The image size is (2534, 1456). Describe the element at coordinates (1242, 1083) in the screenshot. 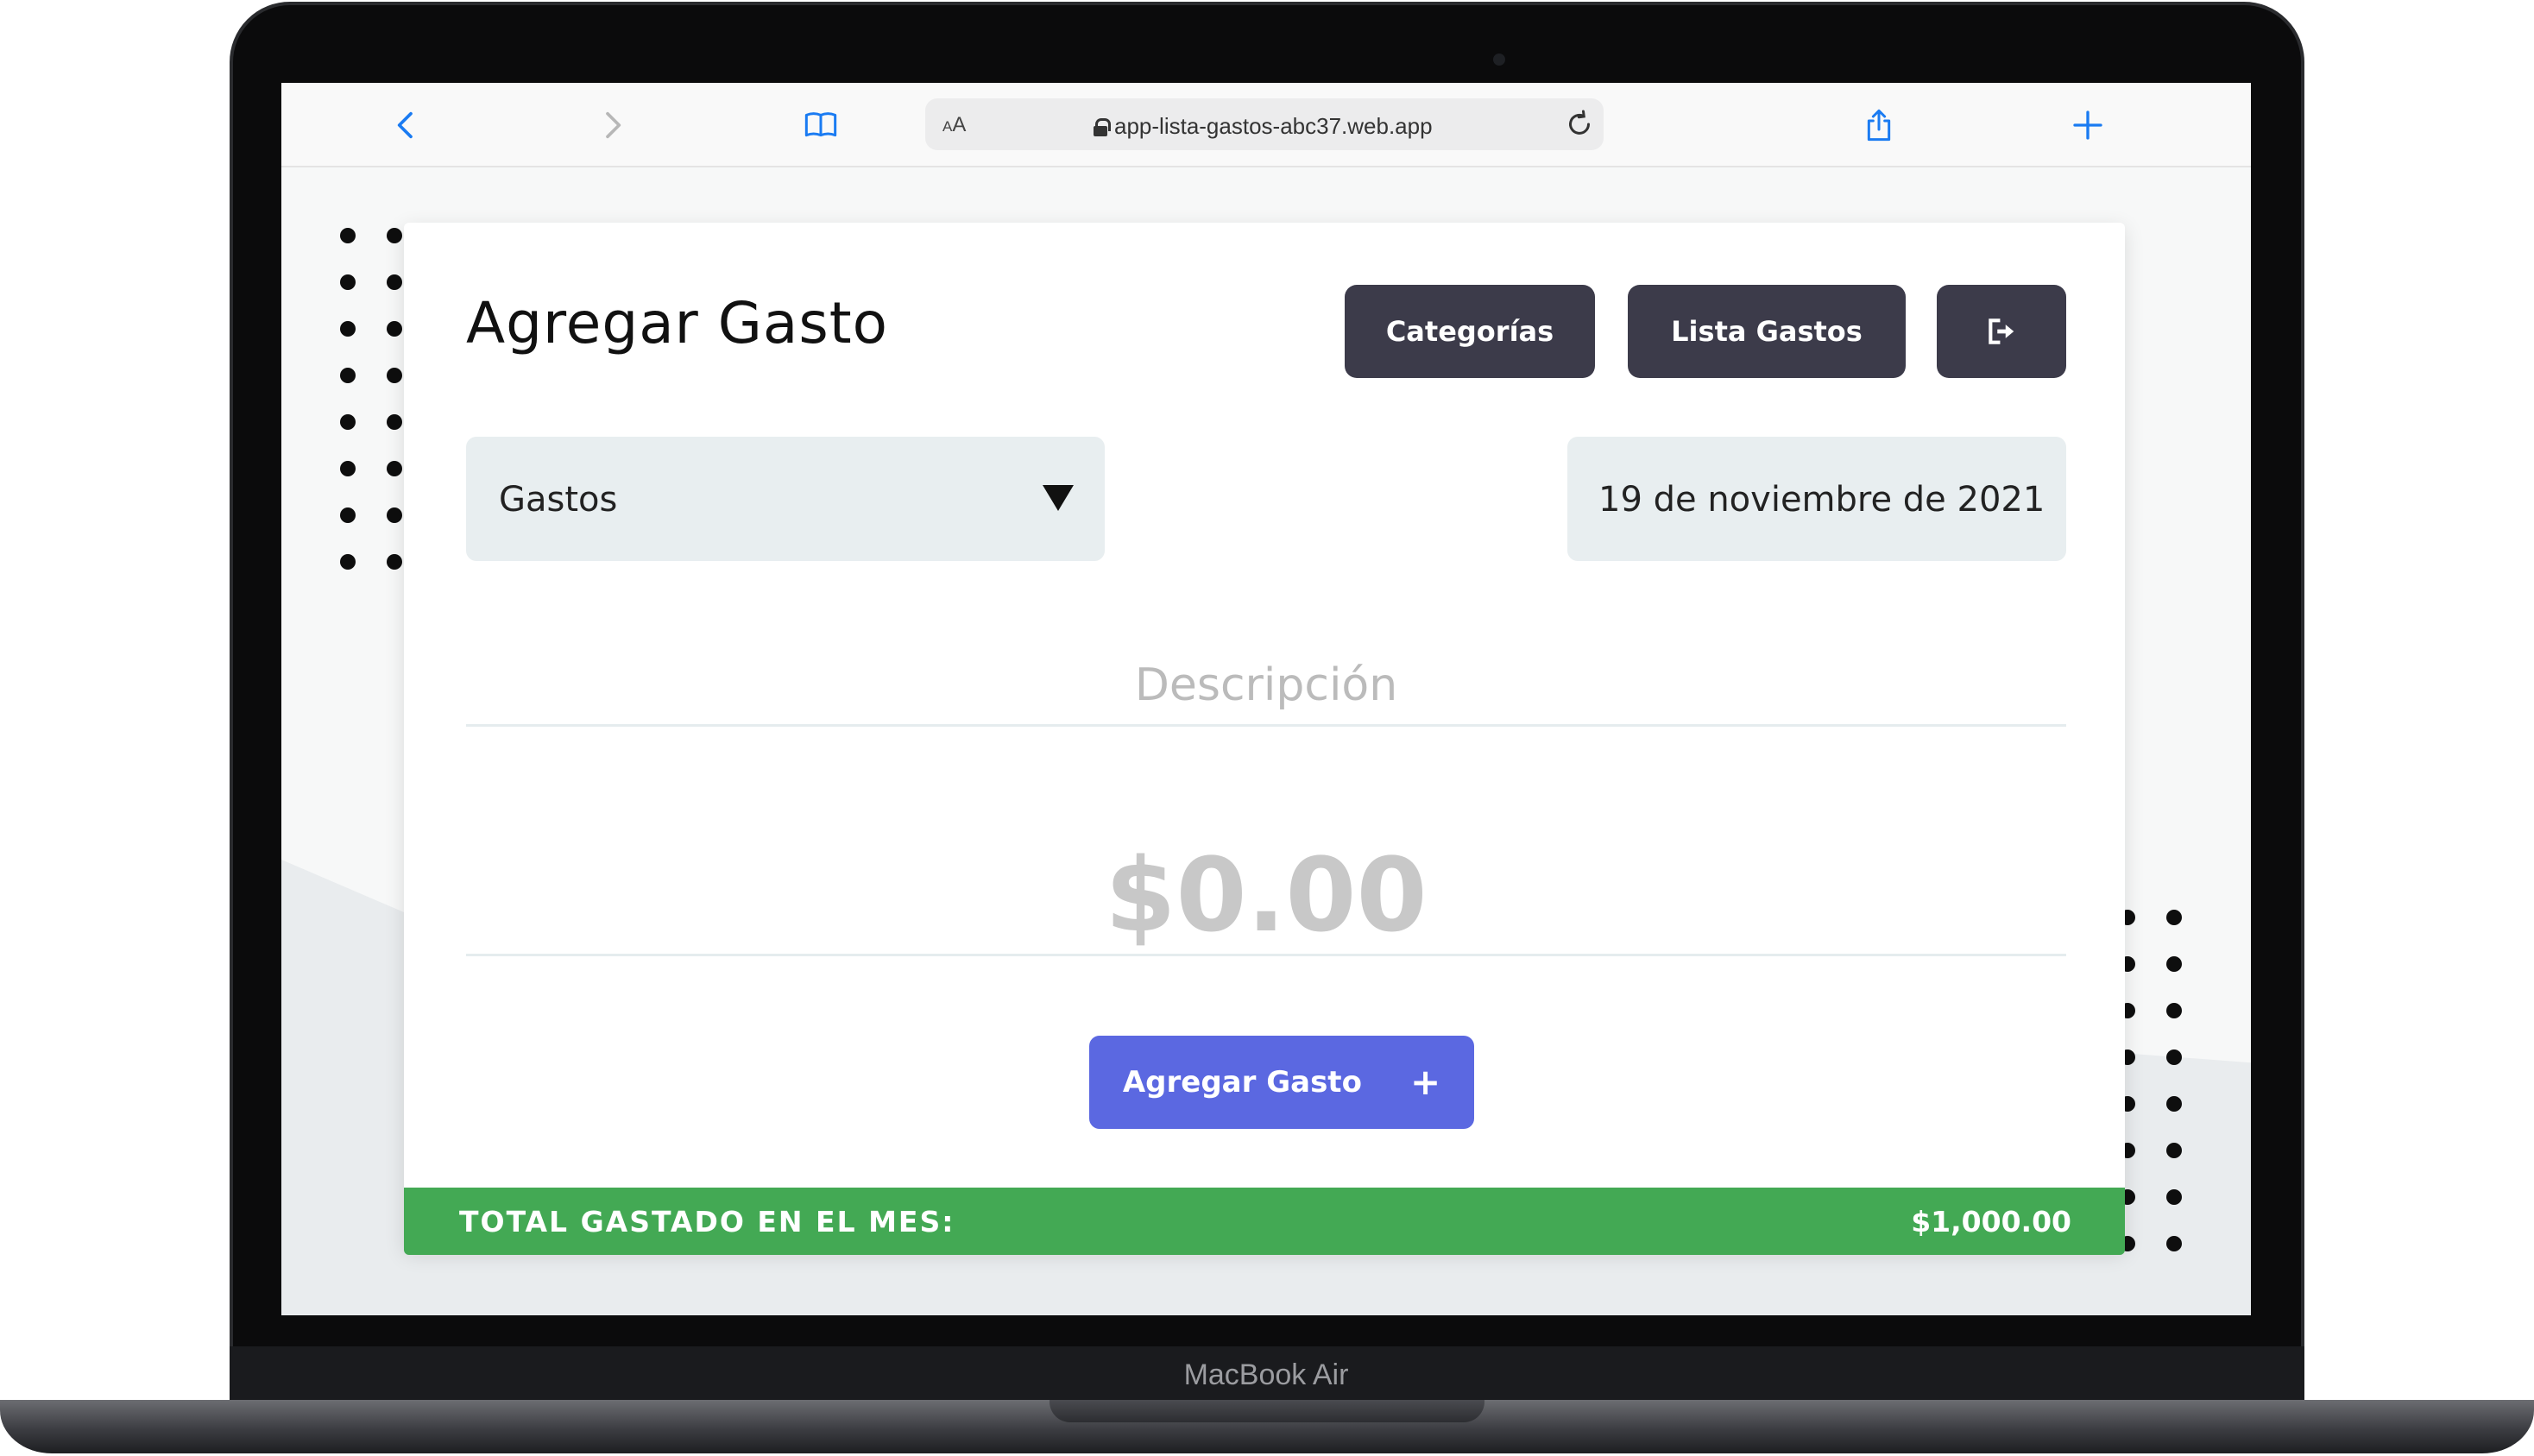

I see `add-expense-label: Agregar Gasto` at that location.